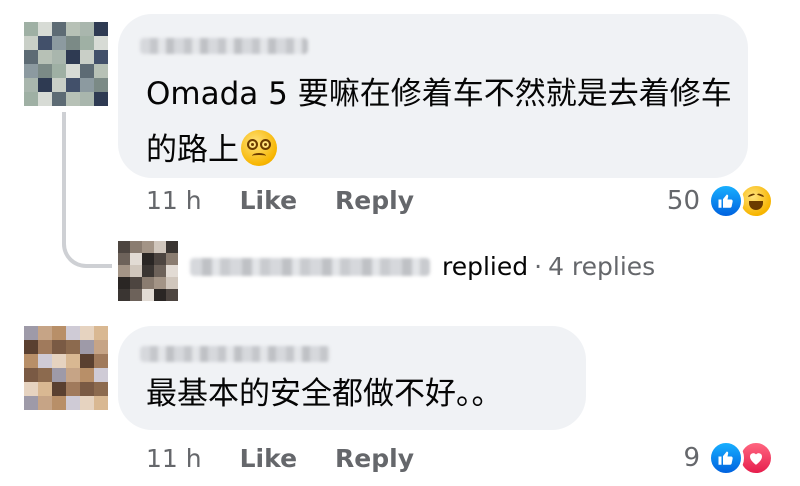  What do you see at coordinates (310, 266) in the screenshot?
I see `replier-name-redacted` at bounding box center [310, 266].